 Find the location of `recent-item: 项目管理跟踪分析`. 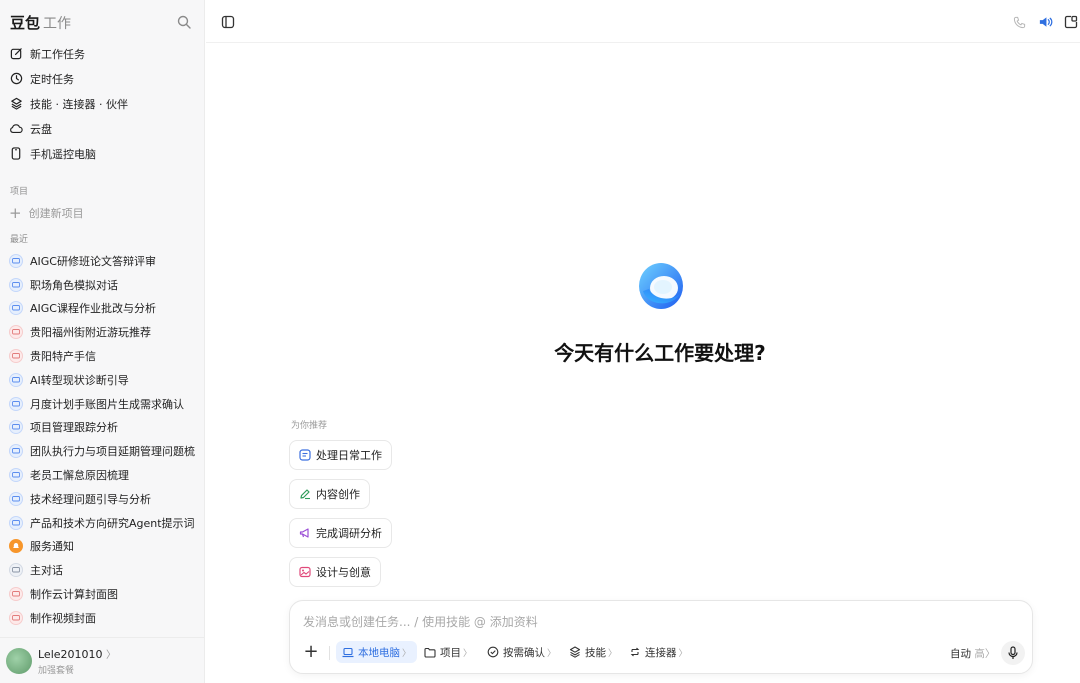

recent-item: 项目管理跟踪分析 is located at coordinates (102, 428).